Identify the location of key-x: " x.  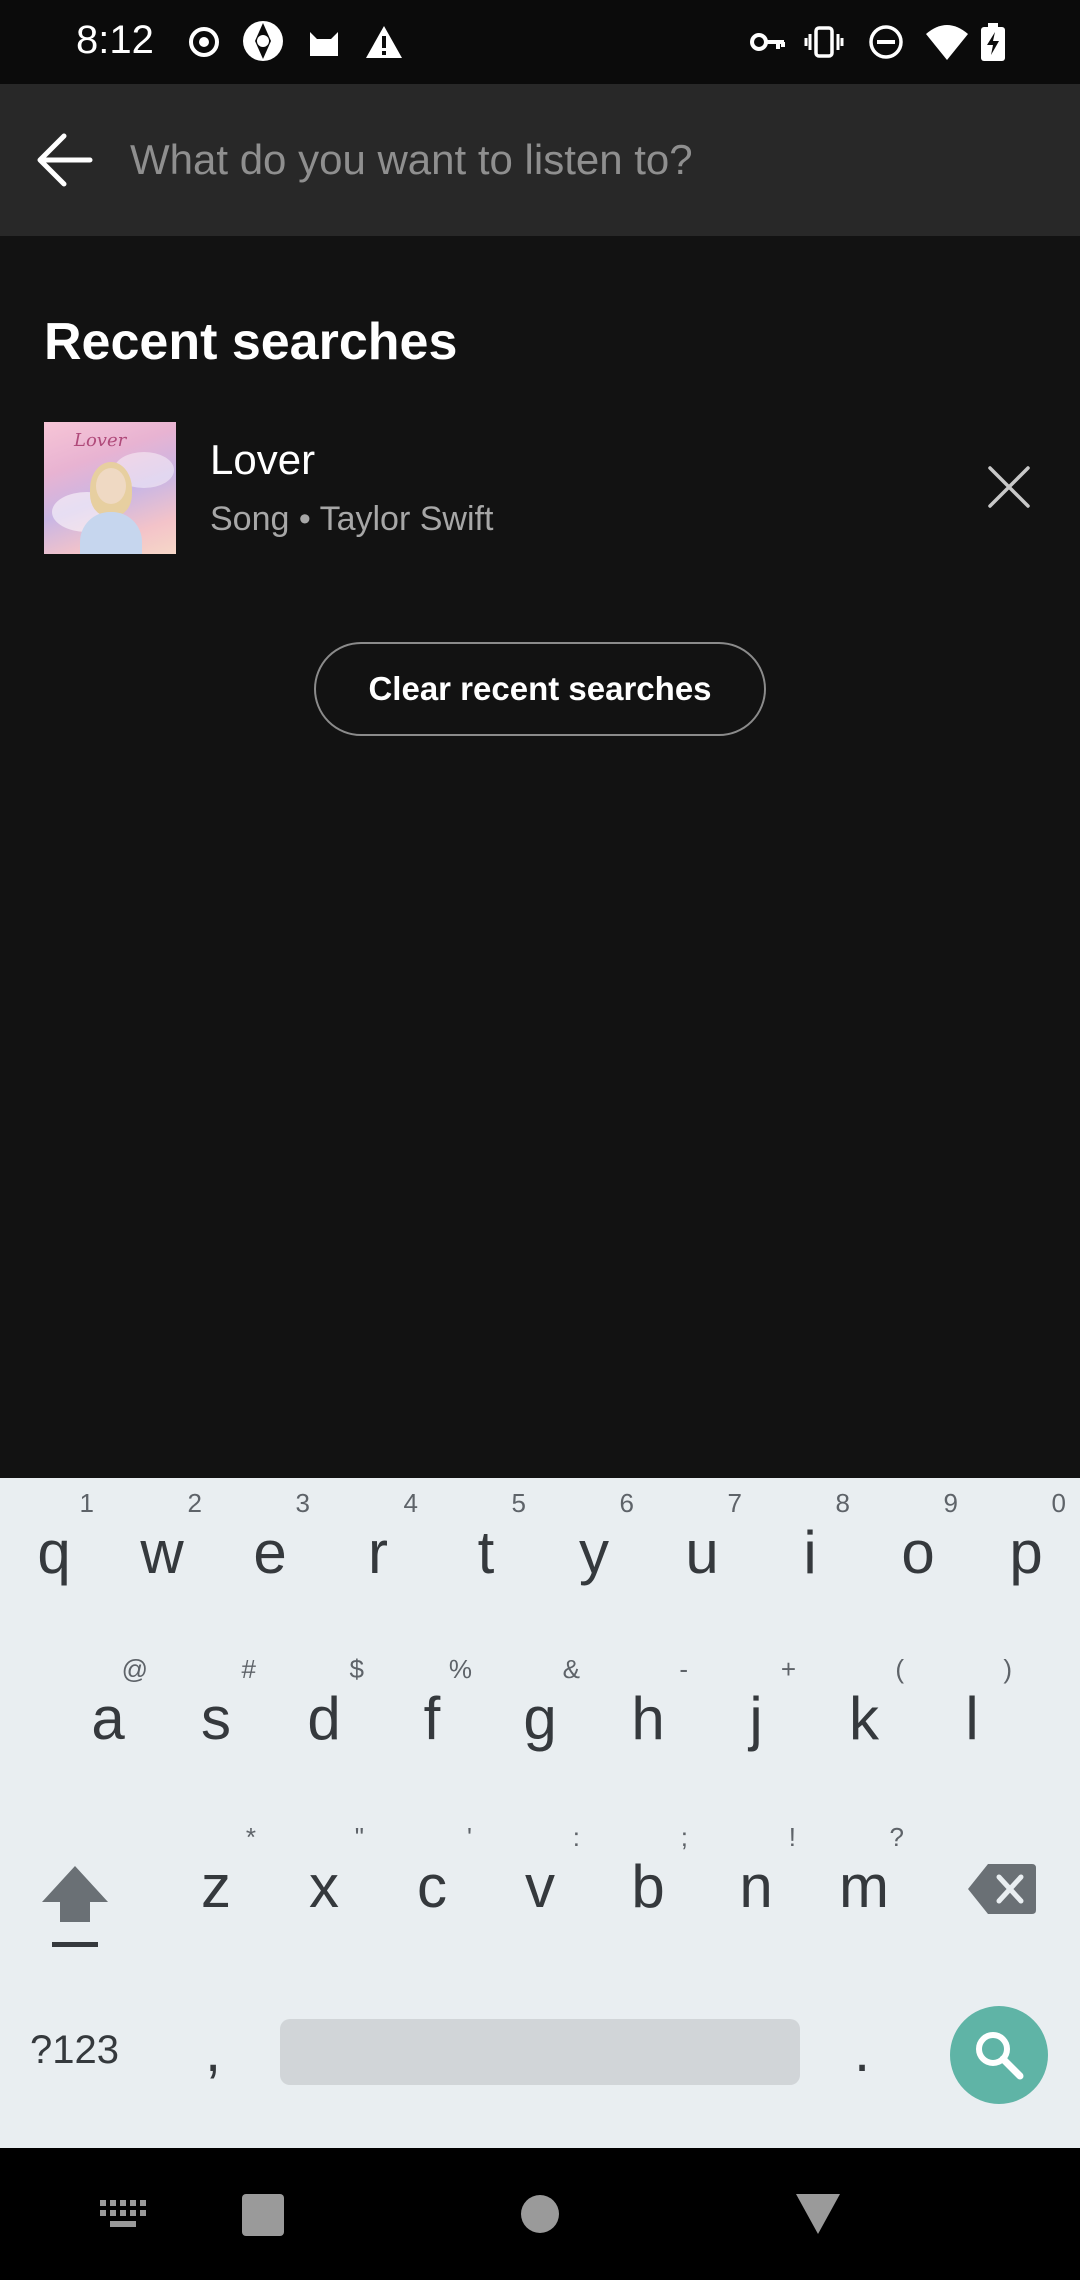
(324, 1882).